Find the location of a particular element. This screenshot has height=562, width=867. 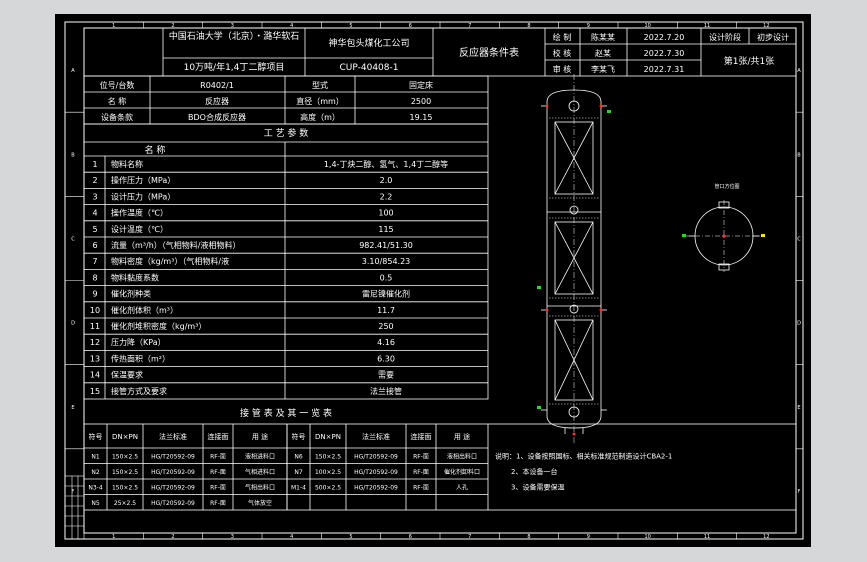

reactor-elevation is located at coordinates (574, 259).